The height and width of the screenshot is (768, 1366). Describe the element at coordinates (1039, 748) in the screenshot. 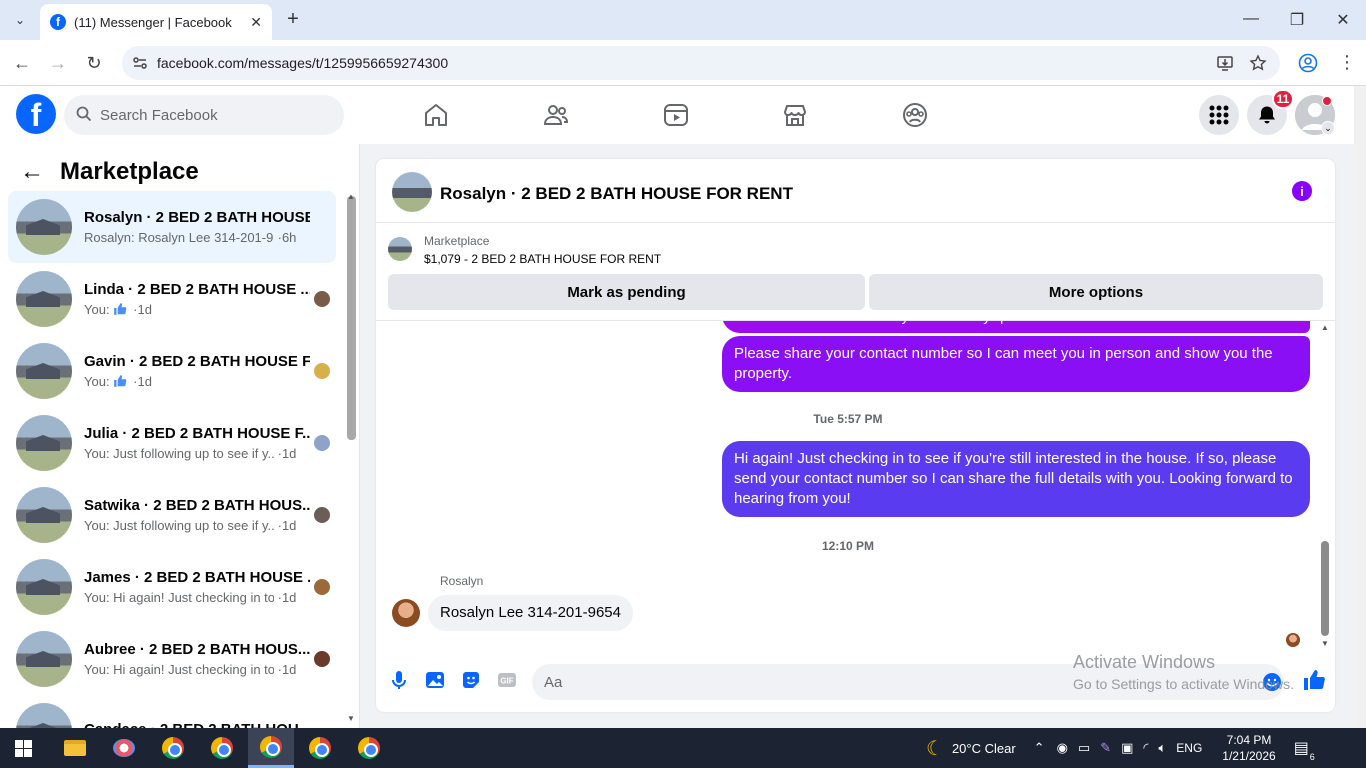

I see `tray-chevron-icon: ⌃` at that location.